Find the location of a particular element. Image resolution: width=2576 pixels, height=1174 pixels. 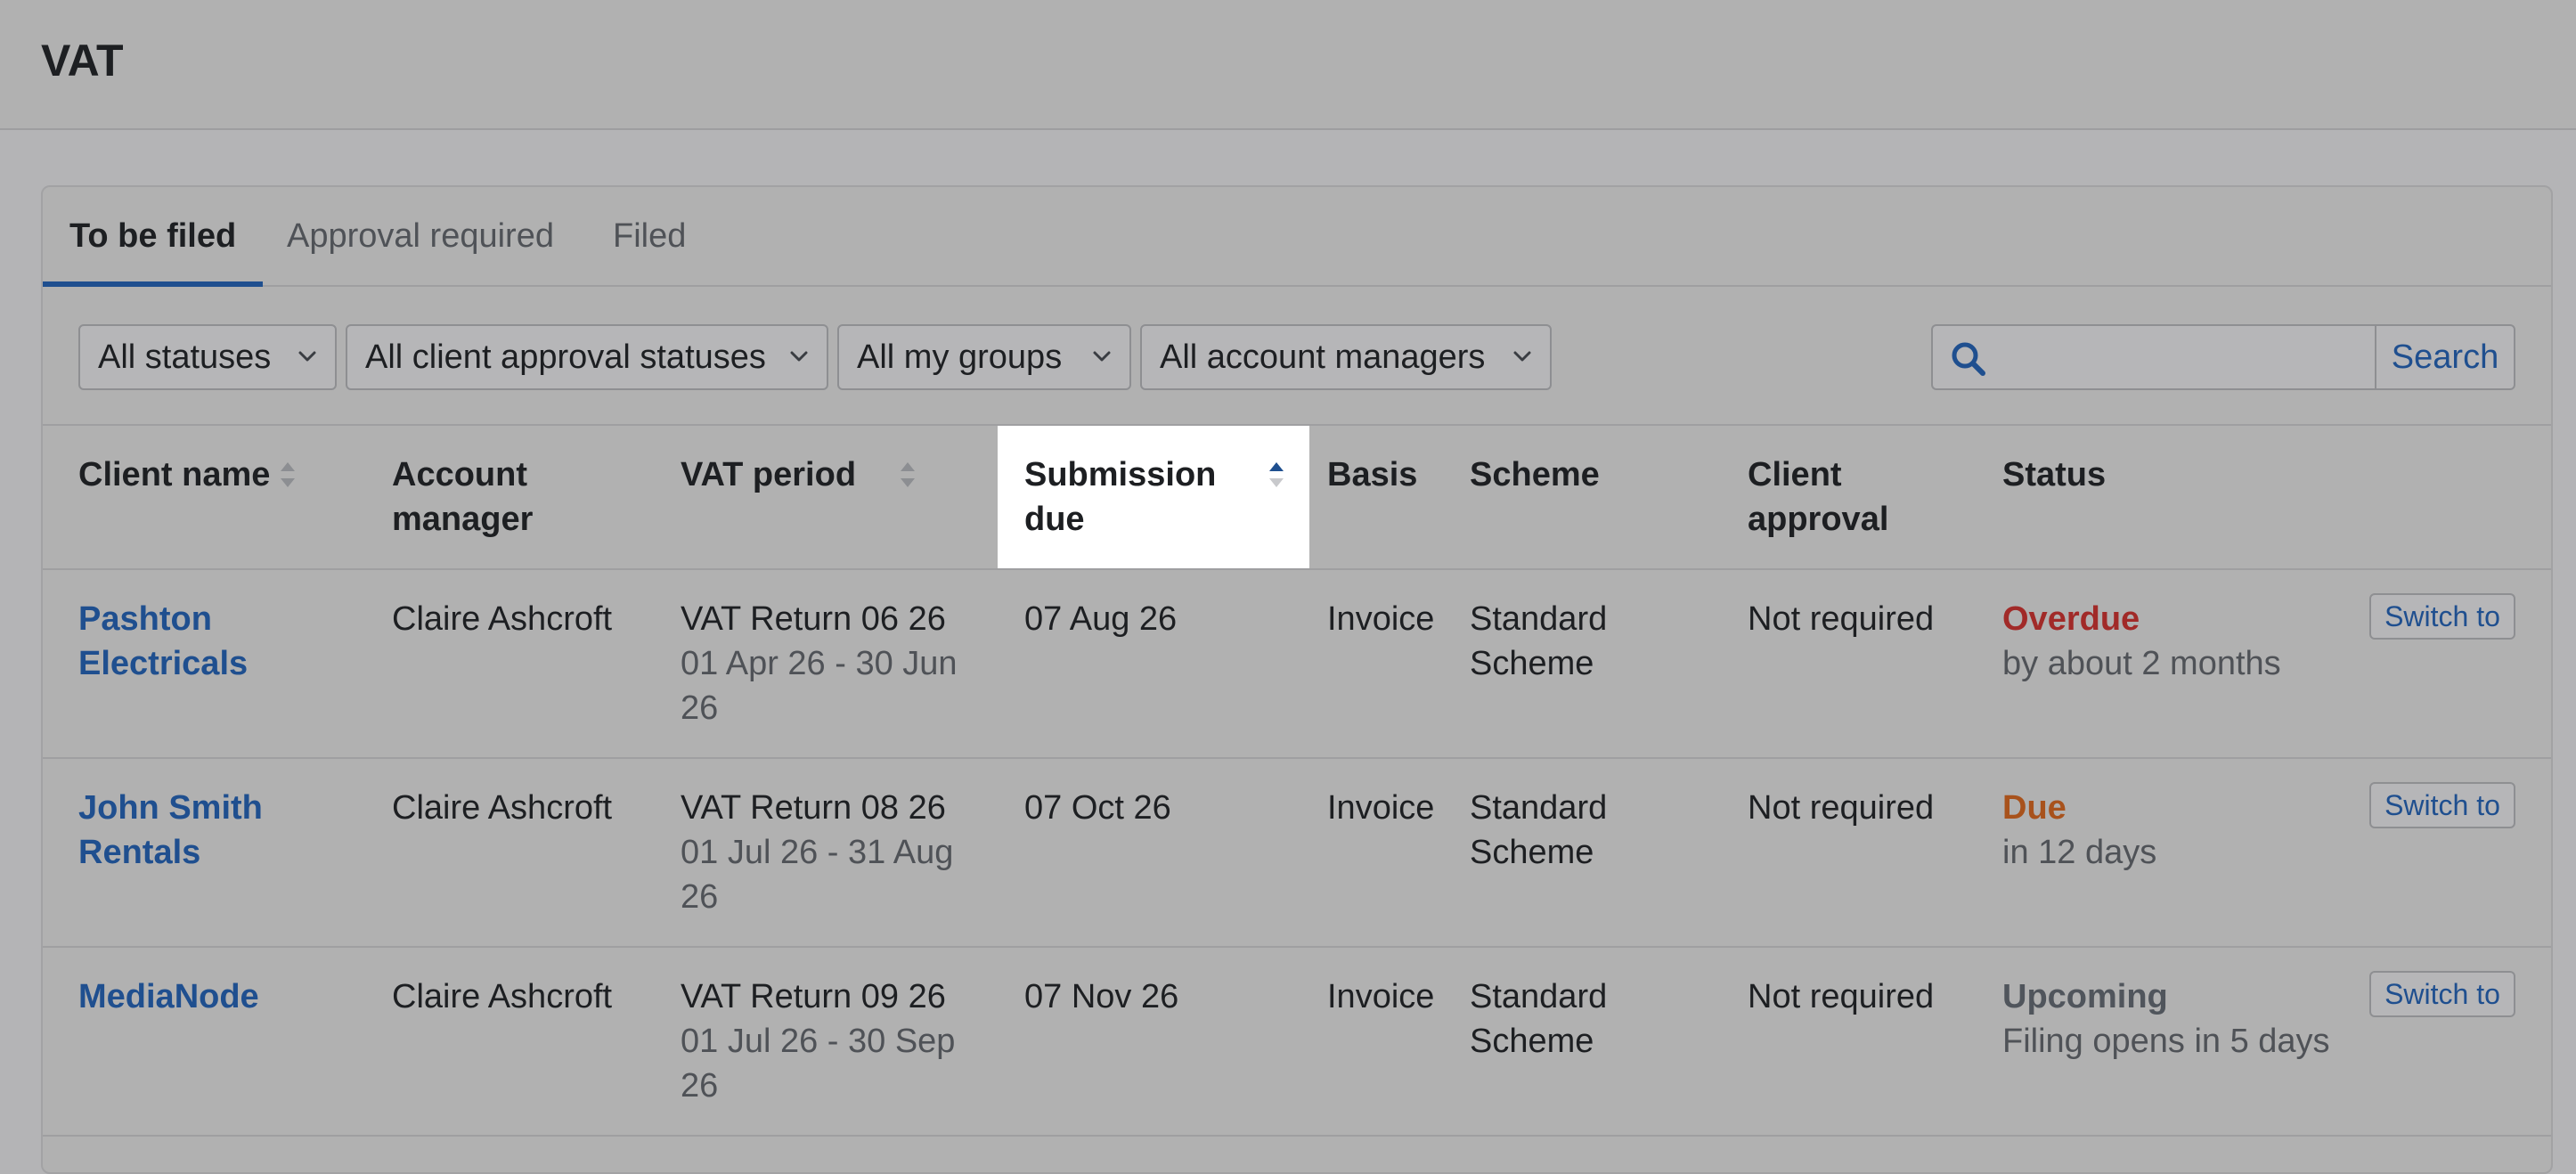

vat-period-cell: VAT Return 08 26 01 Jul 26 - 31 Aug 26 is located at coordinates (828, 852).